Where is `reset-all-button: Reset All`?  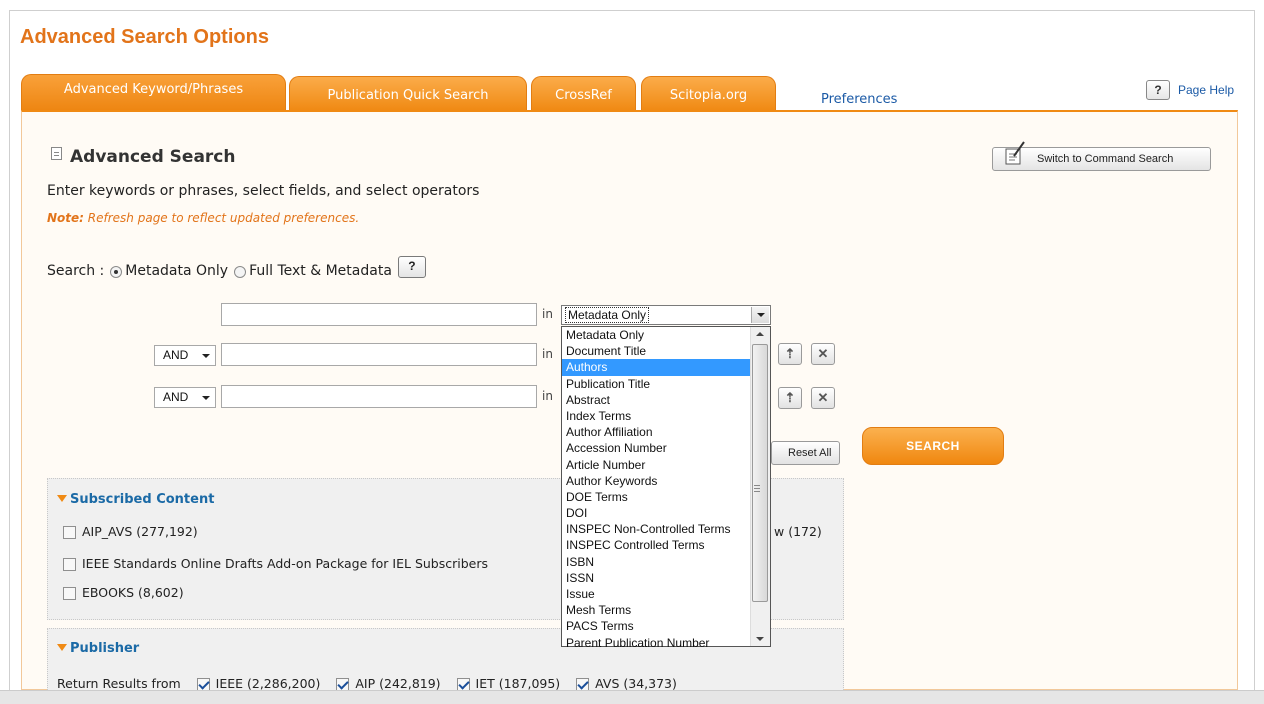 reset-all-button: Reset All is located at coordinates (805, 453).